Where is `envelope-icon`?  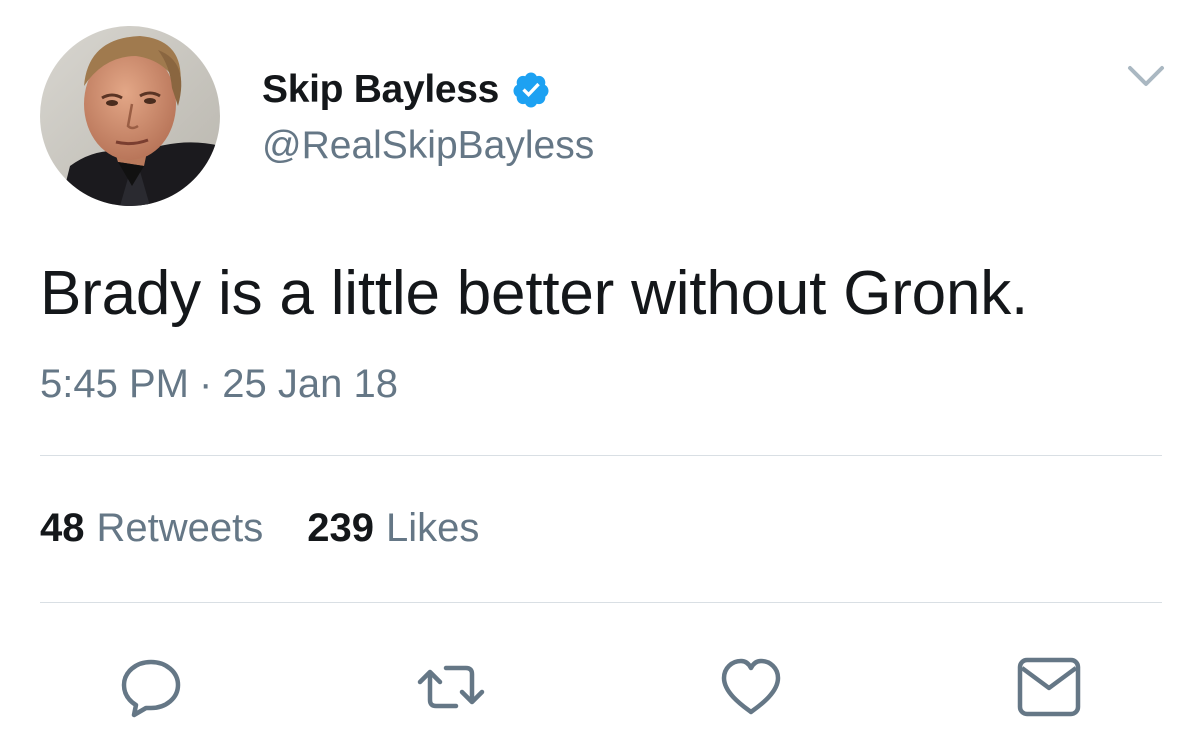
envelope-icon is located at coordinates (1049, 687).